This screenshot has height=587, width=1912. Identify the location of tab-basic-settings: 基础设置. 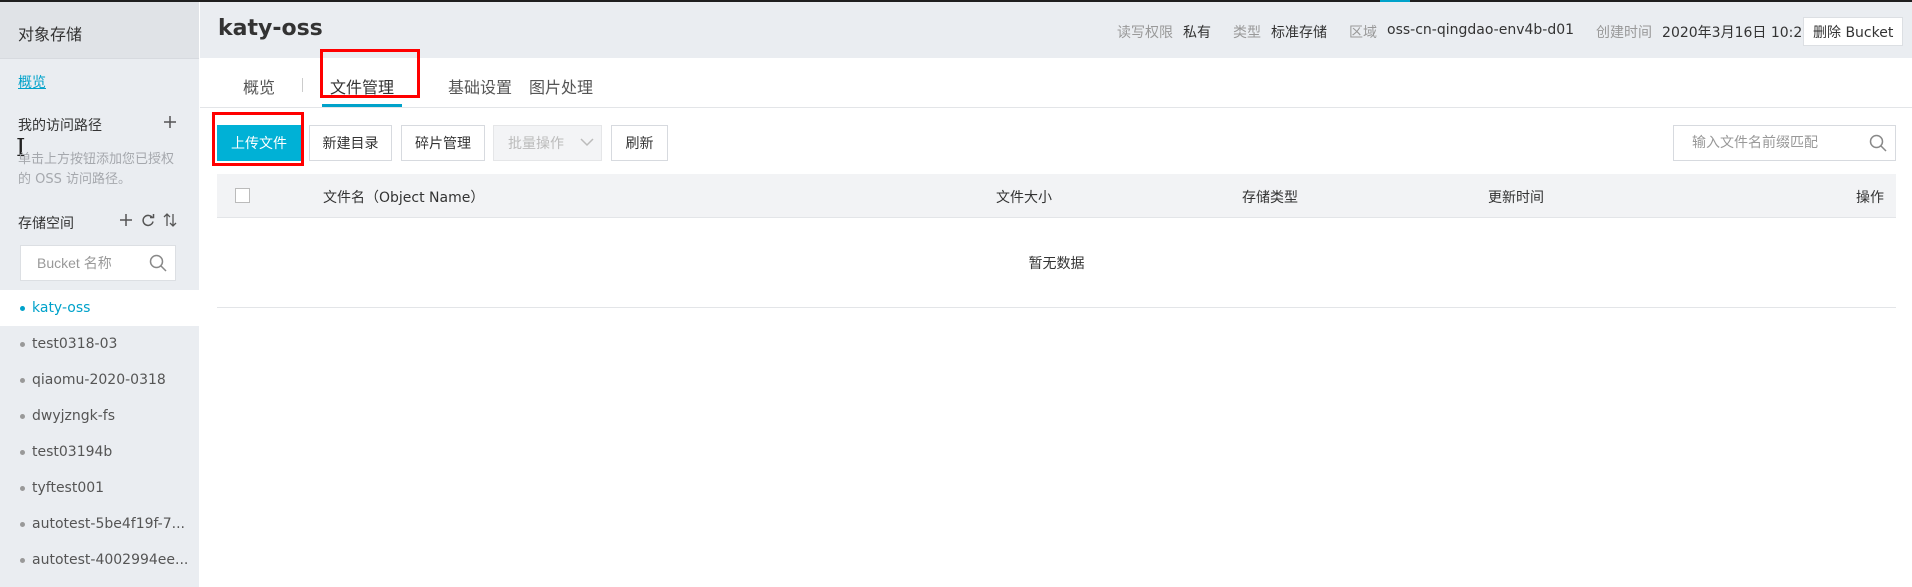
(480, 86).